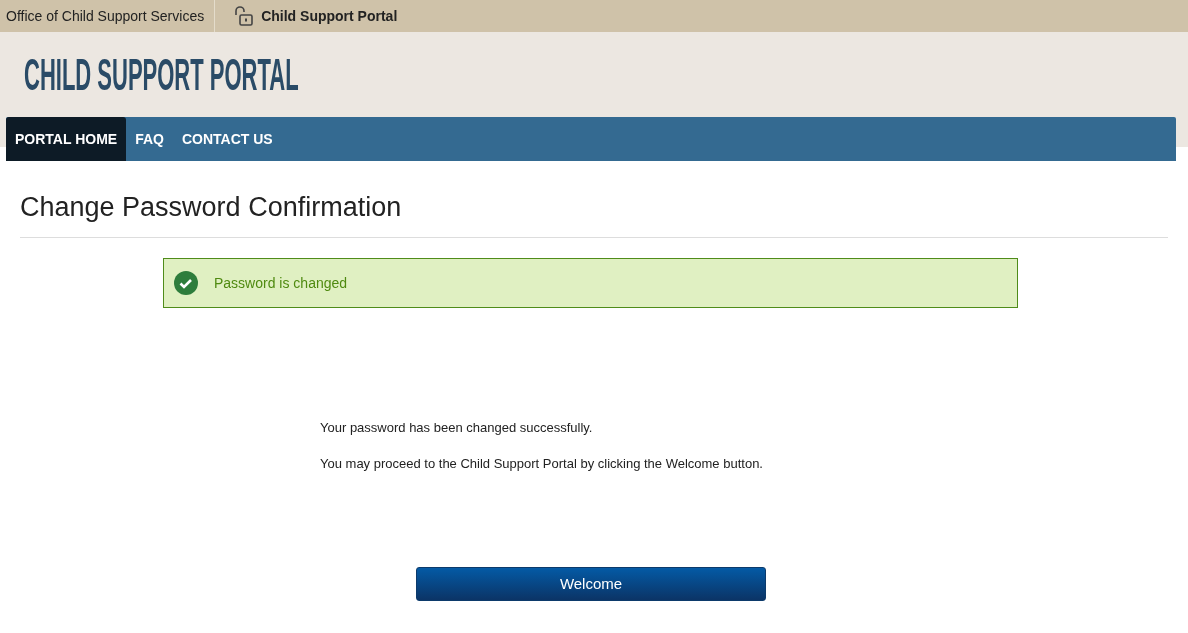 This screenshot has height=633, width=1188. Describe the element at coordinates (594, 215) in the screenshot. I see `page-title: Change Password Confirmation` at that location.